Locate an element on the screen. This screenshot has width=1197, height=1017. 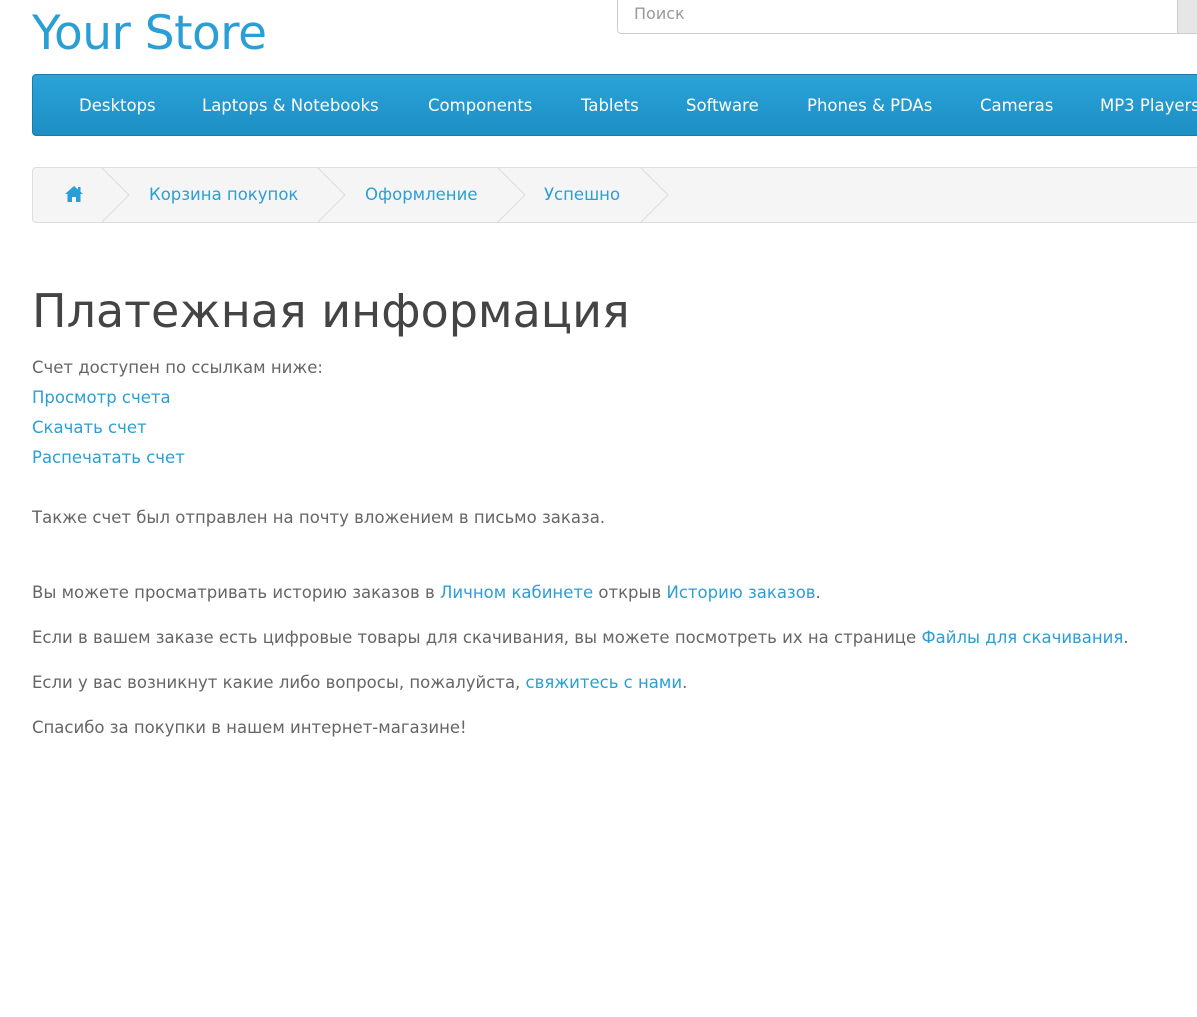
contact-text: . is located at coordinates (685, 682).